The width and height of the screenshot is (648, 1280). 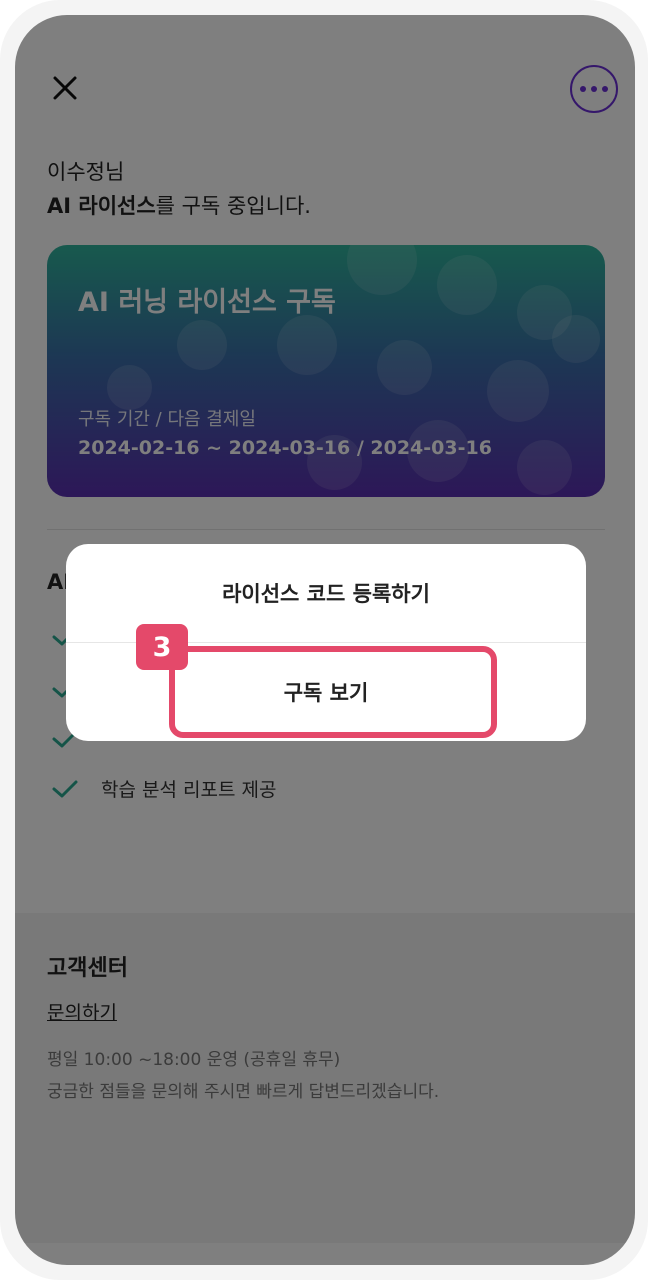 What do you see at coordinates (162, 647) in the screenshot?
I see `step-badge: 3` at bounding box center [162, 647].